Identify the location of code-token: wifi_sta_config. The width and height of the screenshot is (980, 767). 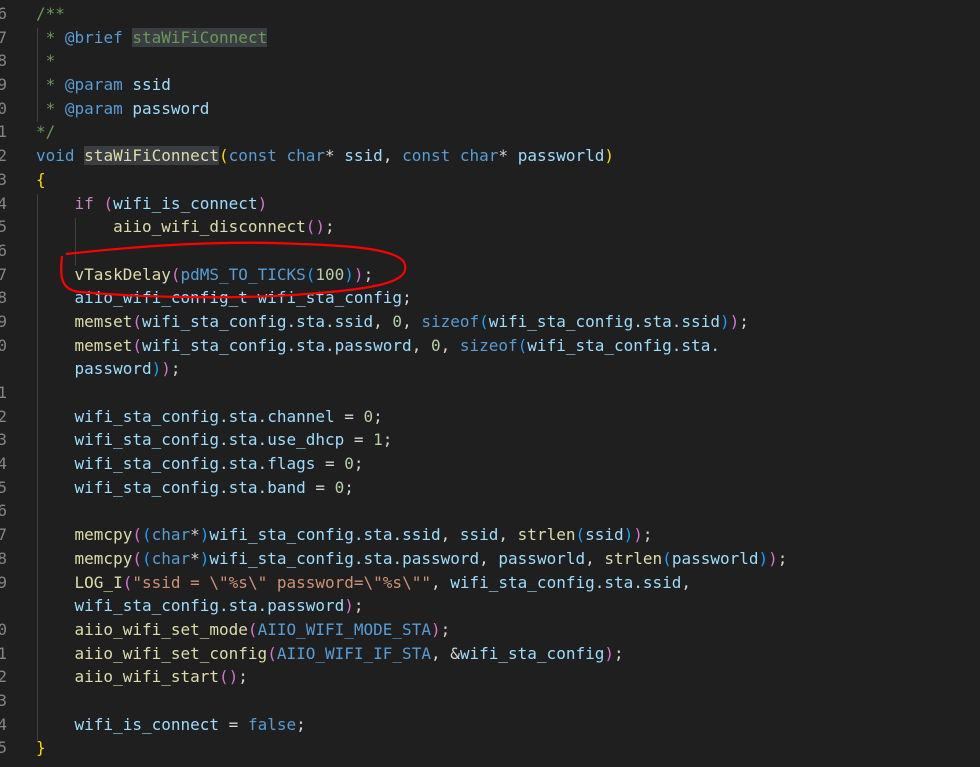
(532, 653).